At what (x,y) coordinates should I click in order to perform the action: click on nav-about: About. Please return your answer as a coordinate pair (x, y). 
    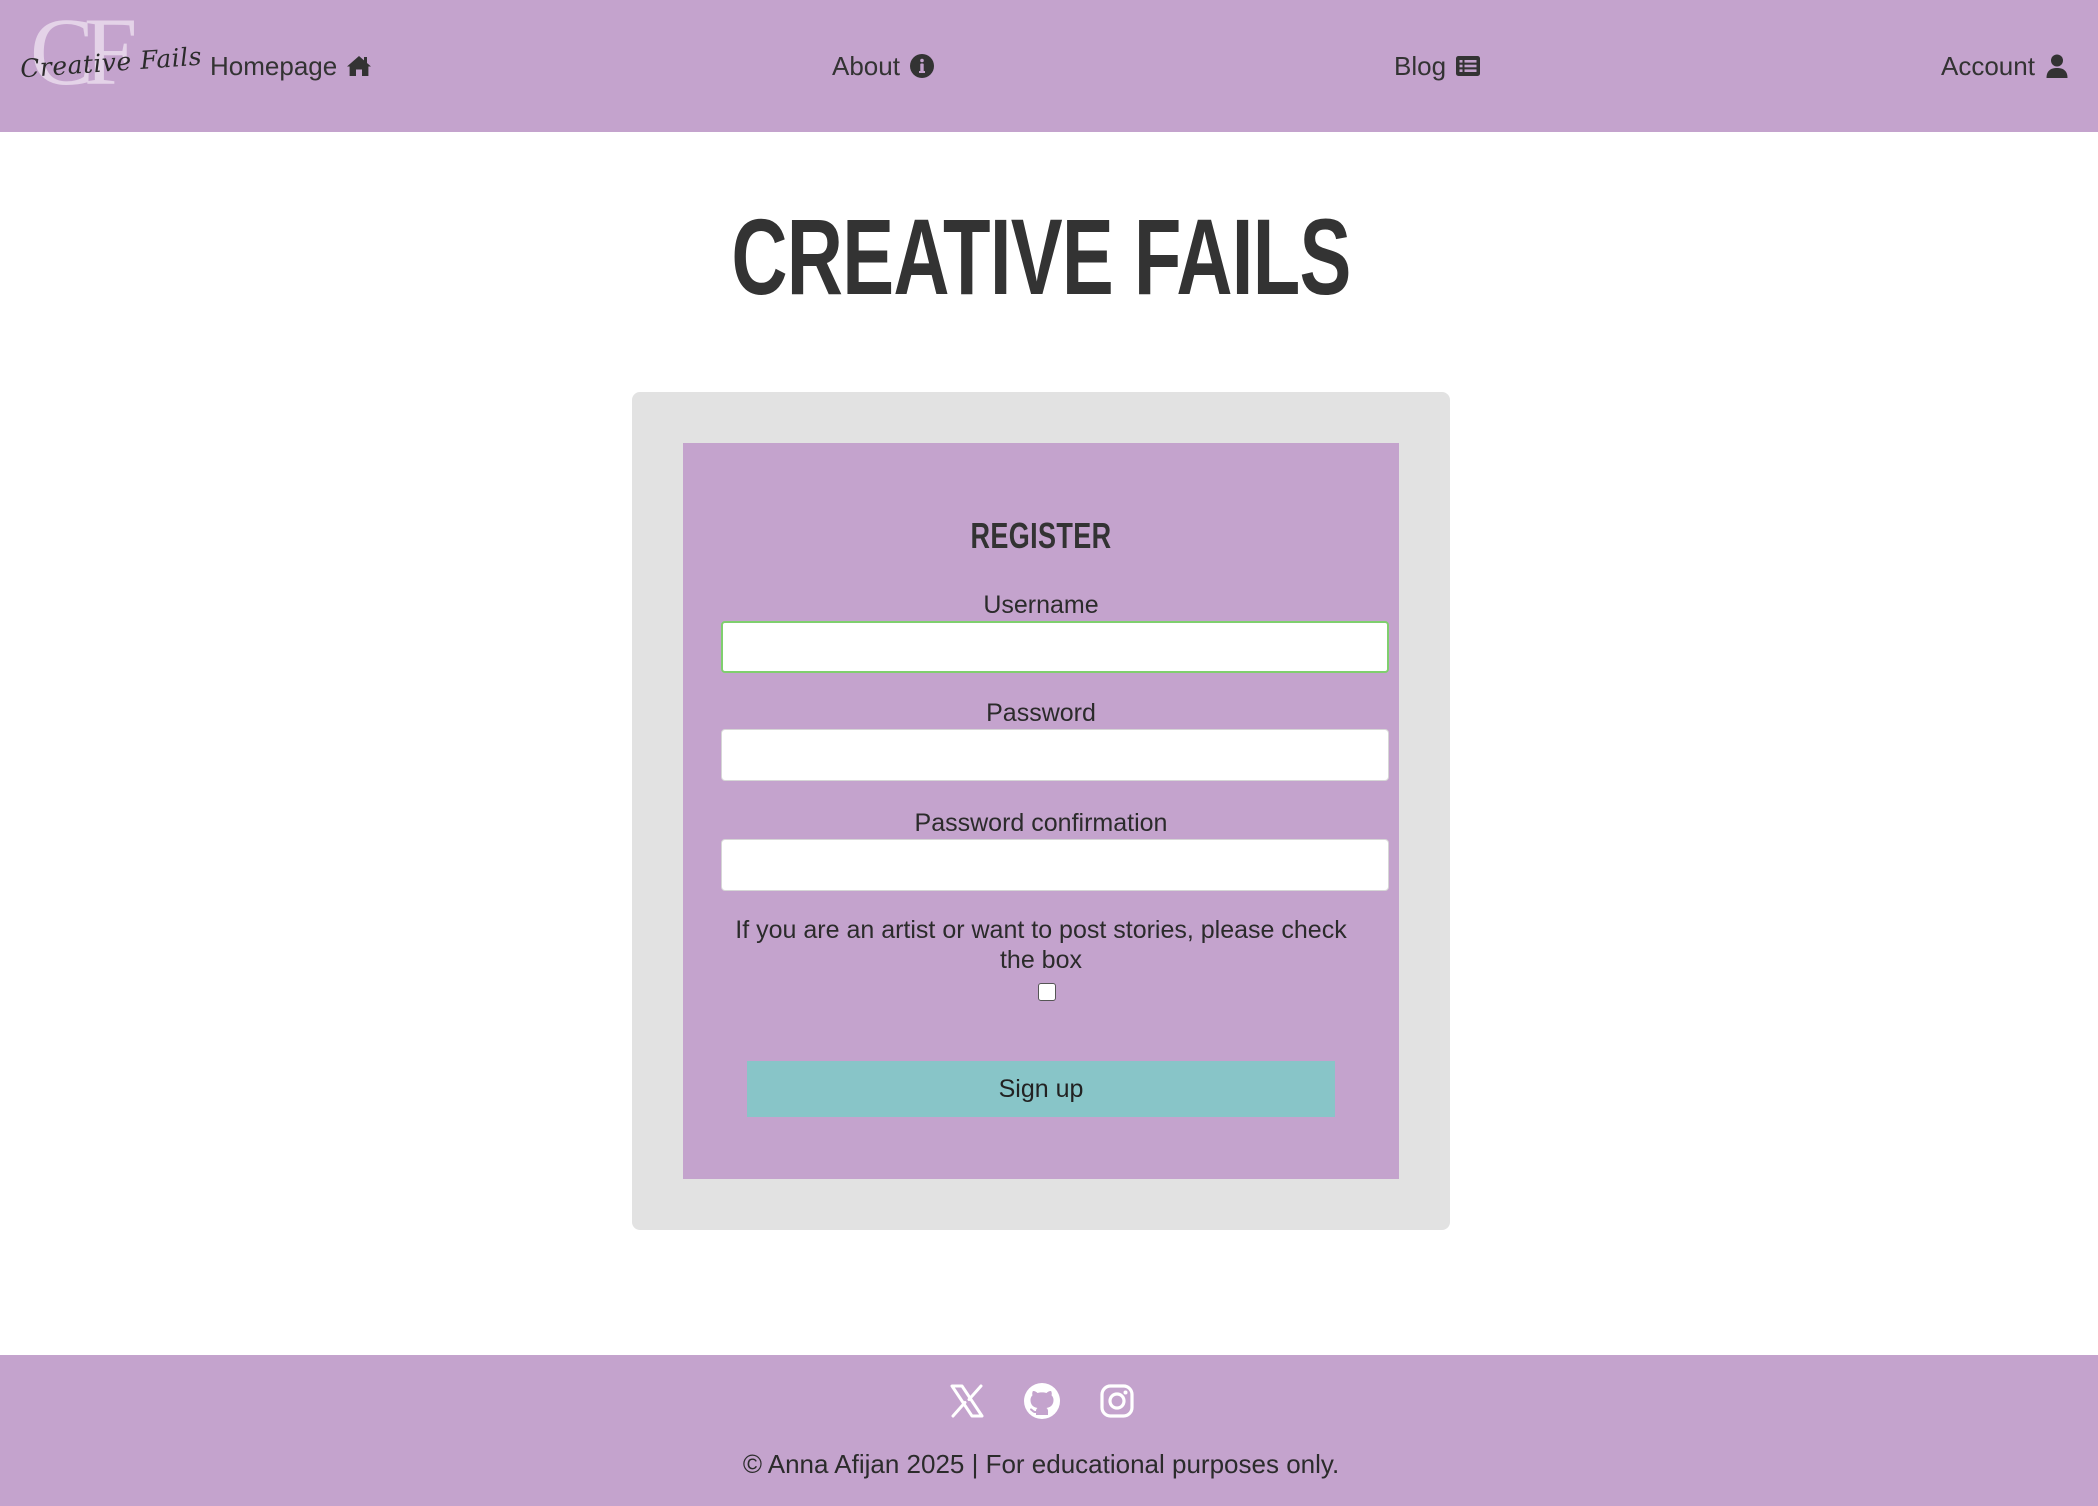
    Looking at the image, I should click on (884, 66).